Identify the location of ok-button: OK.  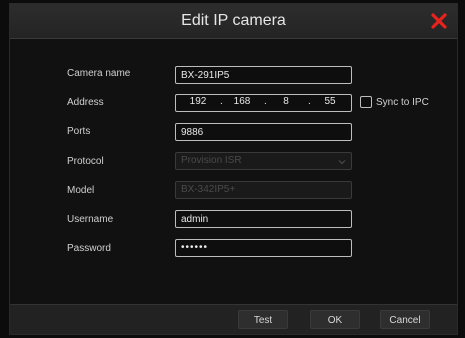
(335, 319).